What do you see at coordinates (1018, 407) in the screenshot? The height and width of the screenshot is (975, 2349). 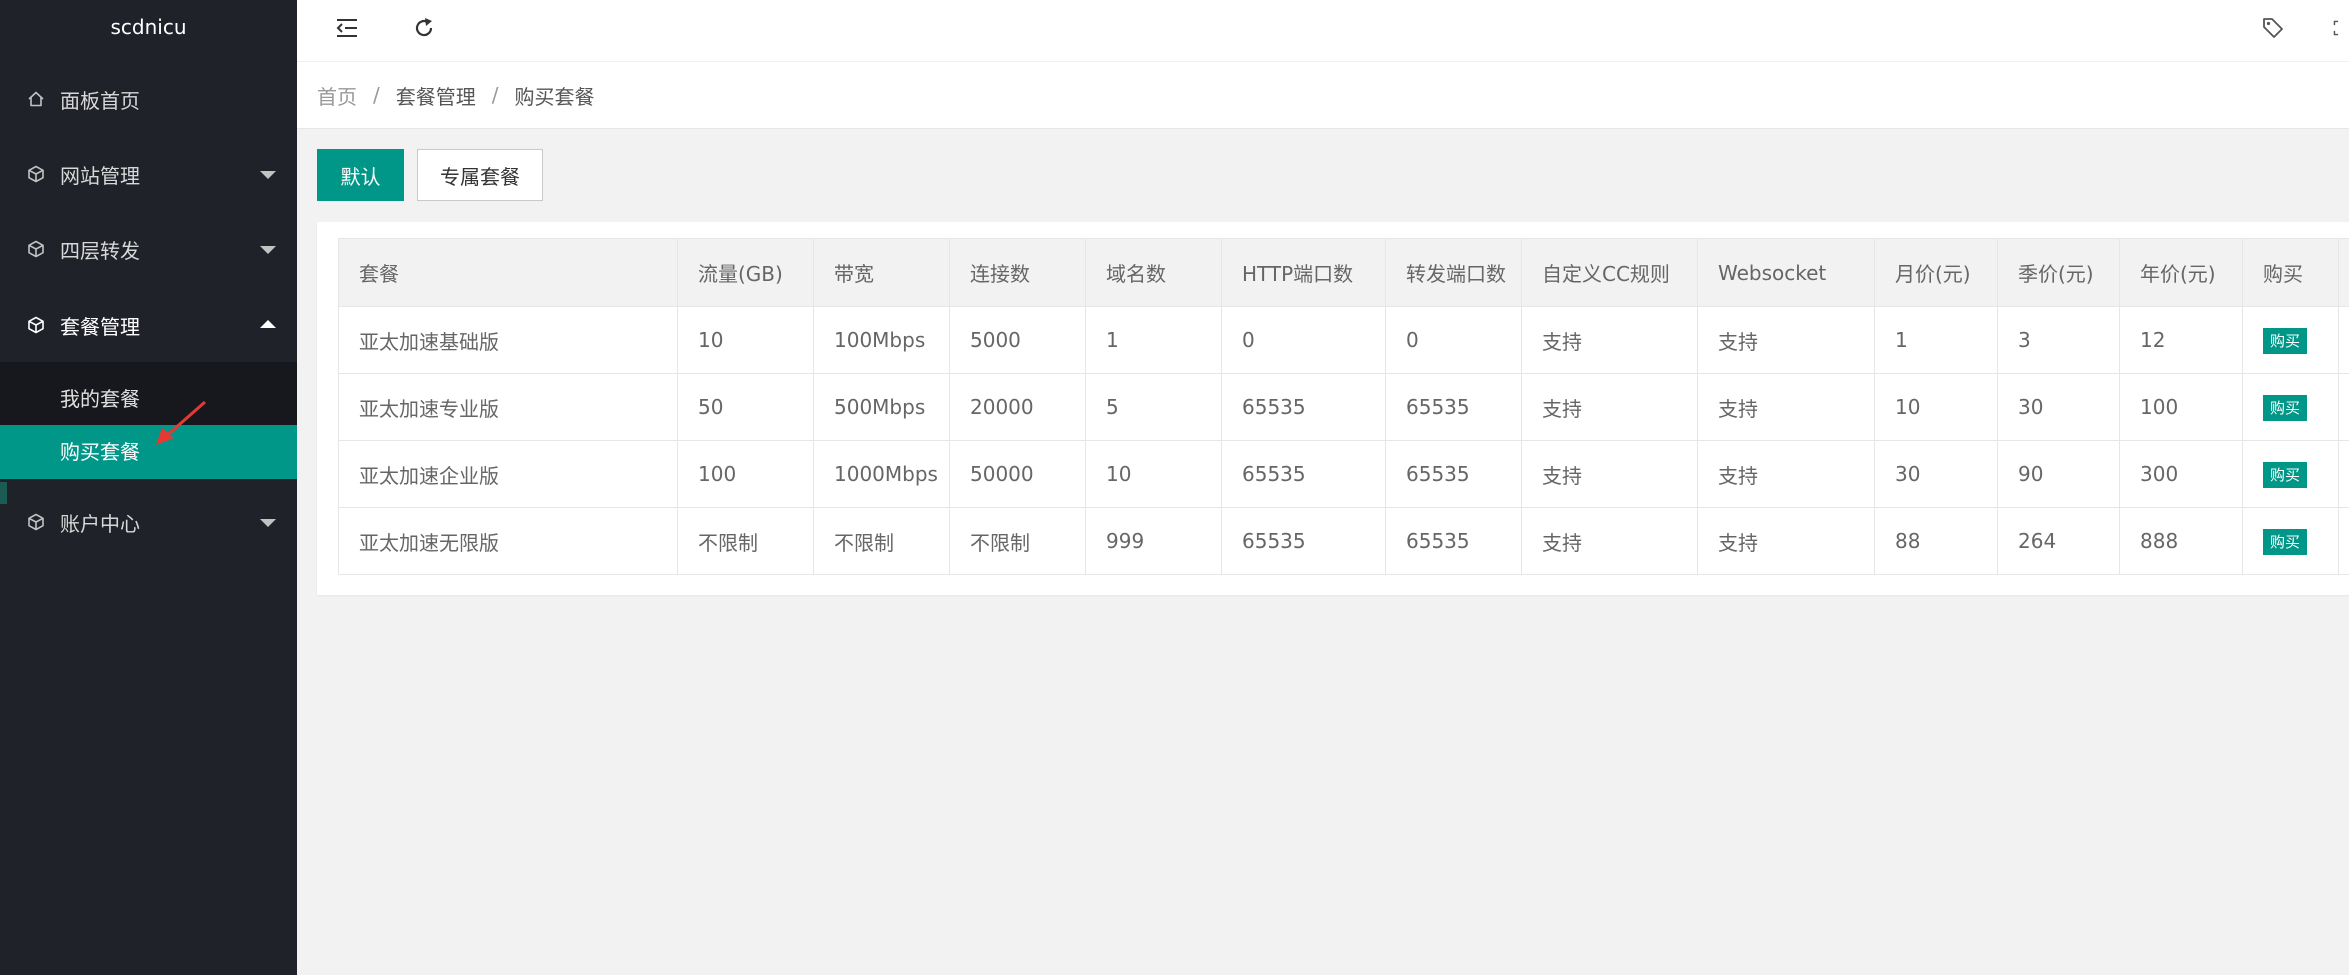 I see `table-cell: 20000` at bounding box center [1018, 407].